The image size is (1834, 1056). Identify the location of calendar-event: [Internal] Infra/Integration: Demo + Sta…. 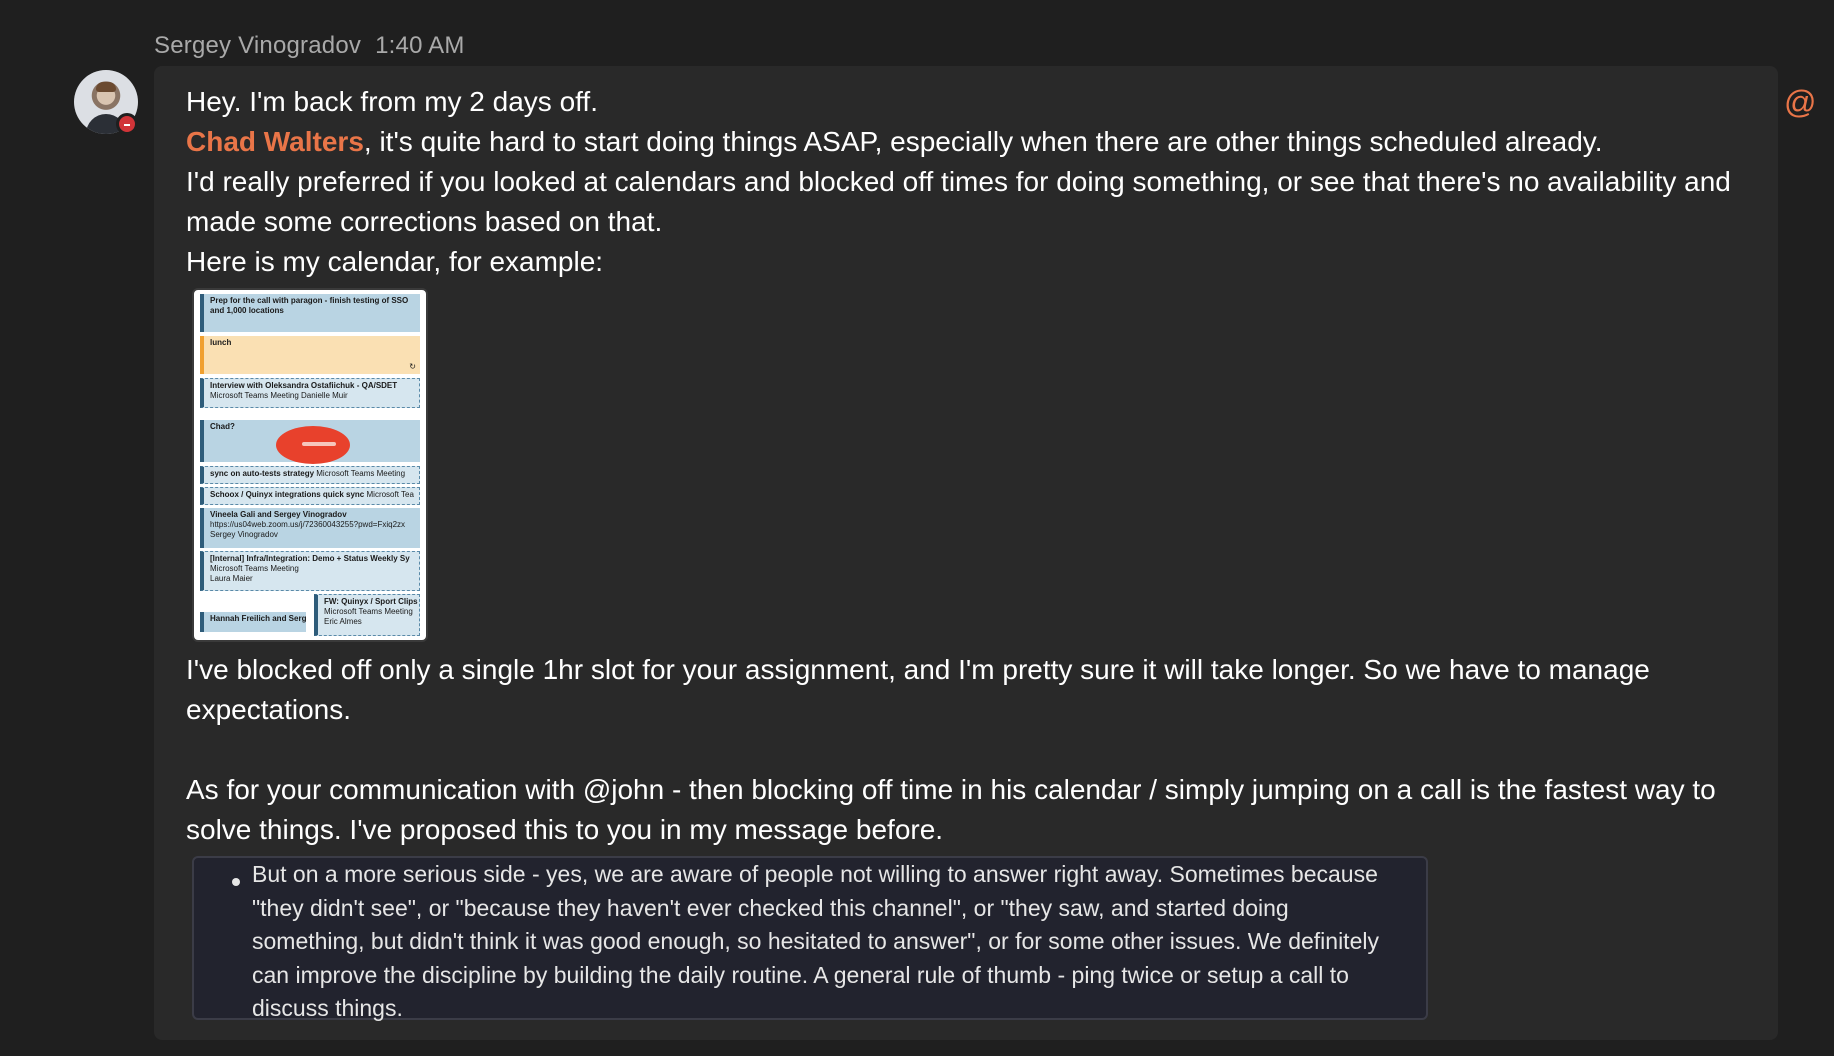
(310, 571).